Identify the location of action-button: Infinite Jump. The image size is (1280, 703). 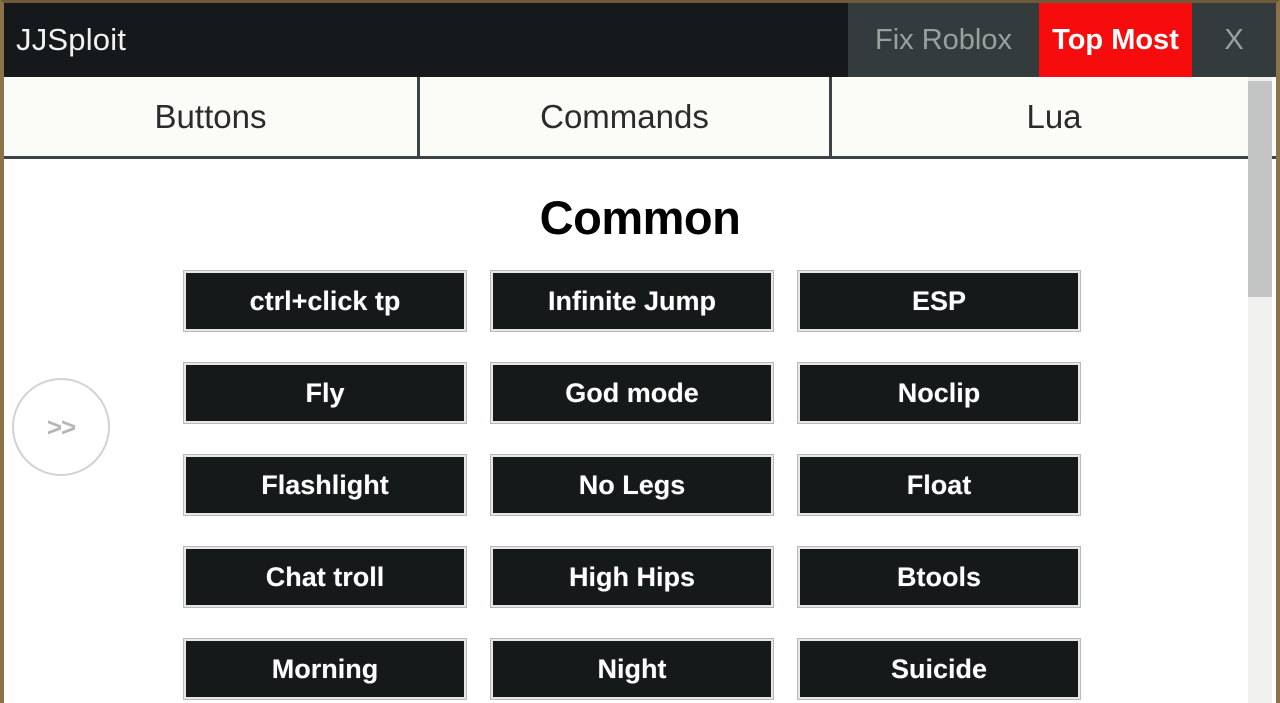
(632, 301).